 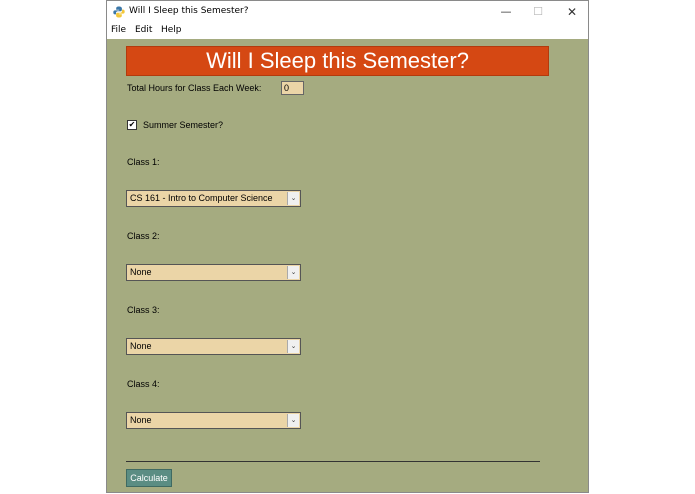 I want to click on minimize-button: —, so click(x=506, y=12).